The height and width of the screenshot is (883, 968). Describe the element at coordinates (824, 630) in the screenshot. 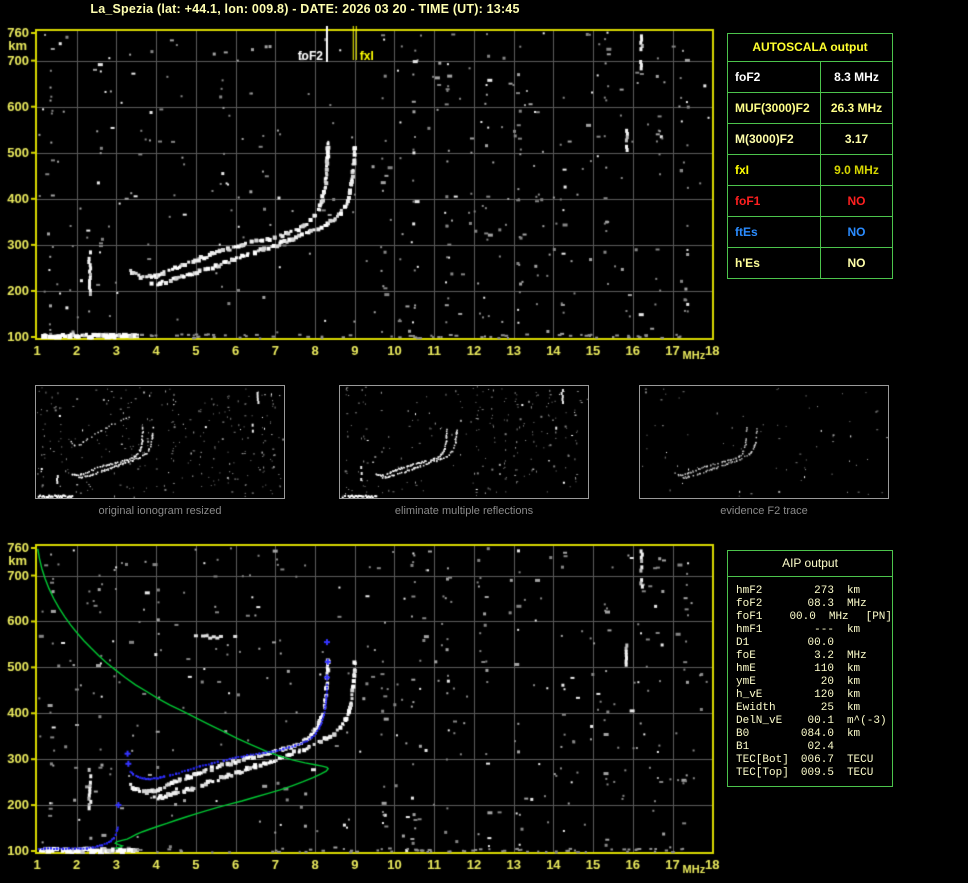

I see `aip-value: ---` at that location.